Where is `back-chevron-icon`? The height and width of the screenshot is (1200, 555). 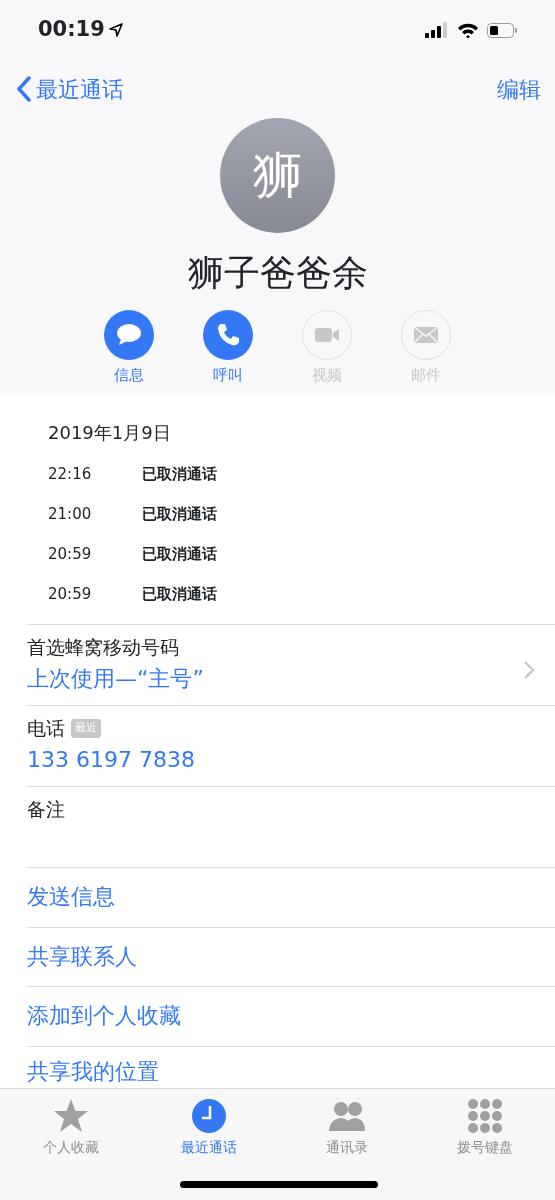
back-chevron-icon is located at coordinates (24, 89).